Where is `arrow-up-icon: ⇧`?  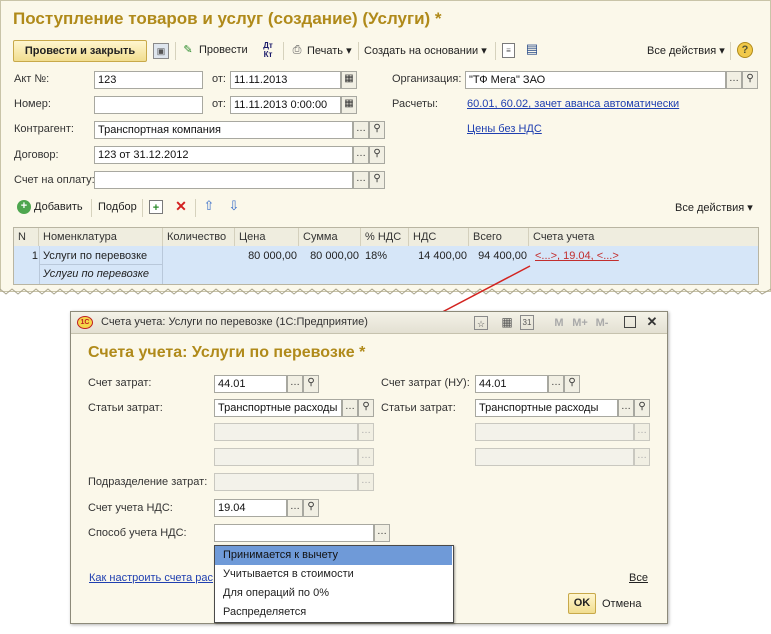 arrow-up-icon: ⇧ is located at coordinates (209, 206).